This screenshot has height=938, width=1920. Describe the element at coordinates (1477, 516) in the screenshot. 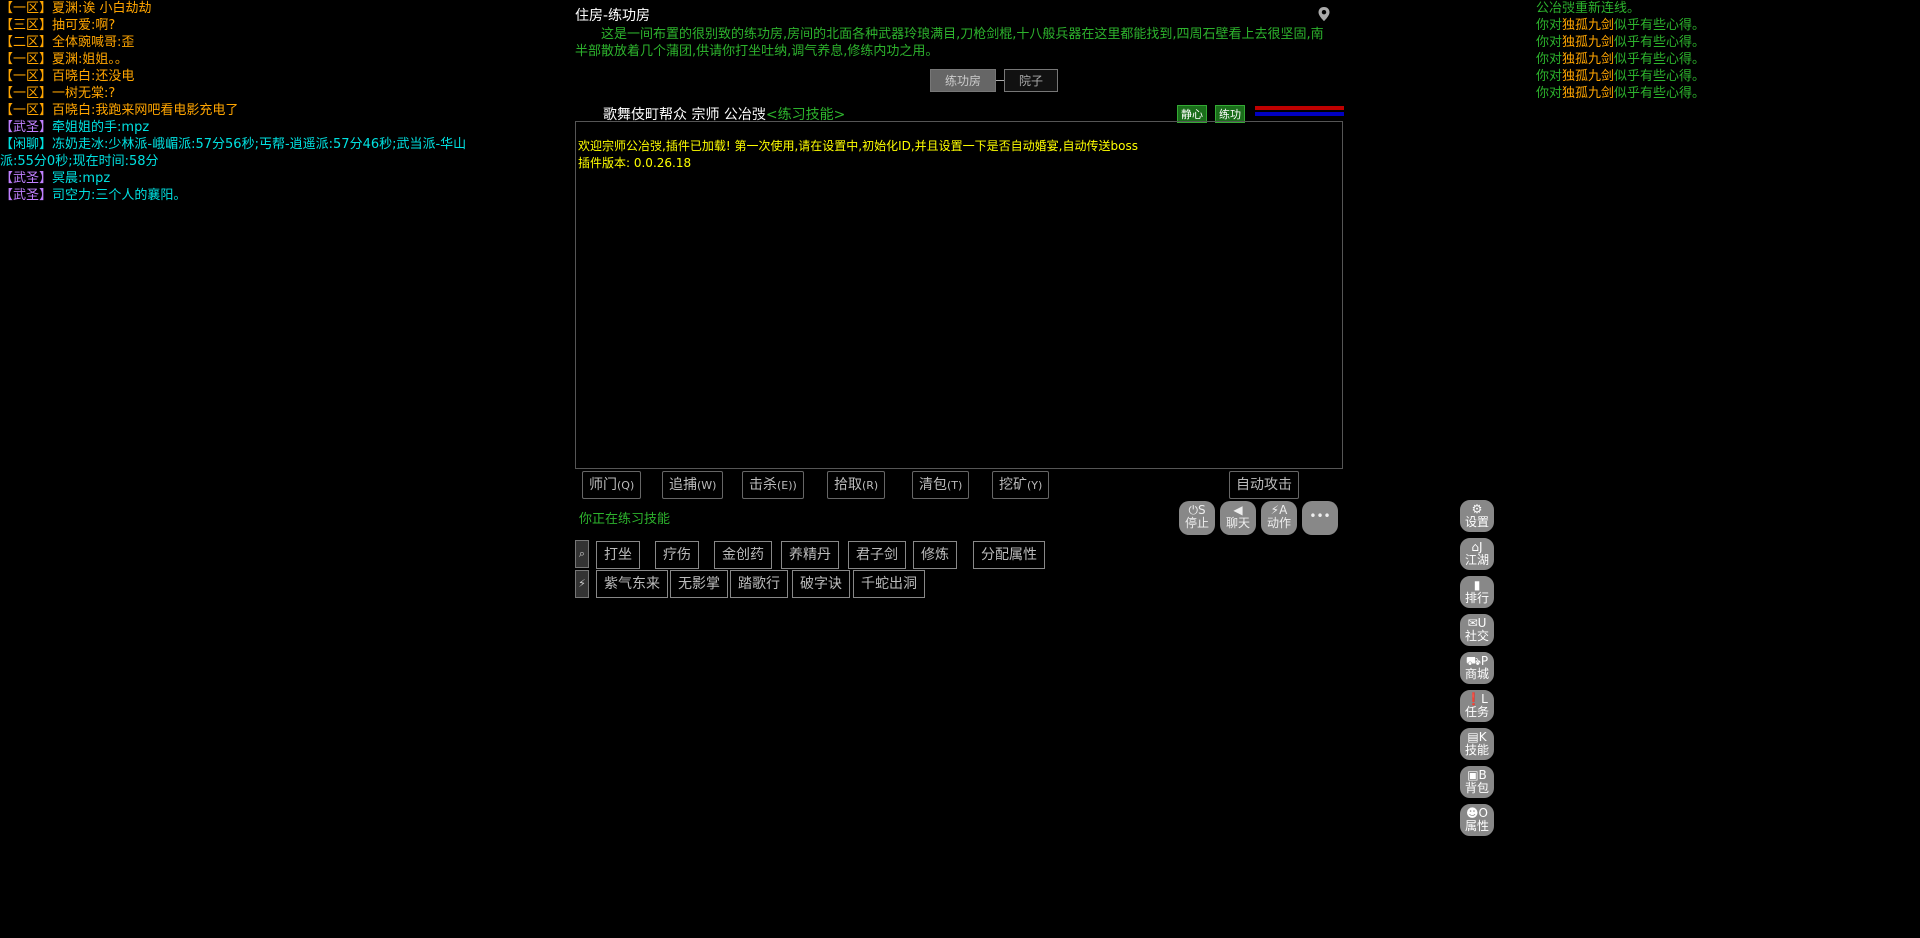

I see `sidebar-button-0: ⚙ 设置` at that location.